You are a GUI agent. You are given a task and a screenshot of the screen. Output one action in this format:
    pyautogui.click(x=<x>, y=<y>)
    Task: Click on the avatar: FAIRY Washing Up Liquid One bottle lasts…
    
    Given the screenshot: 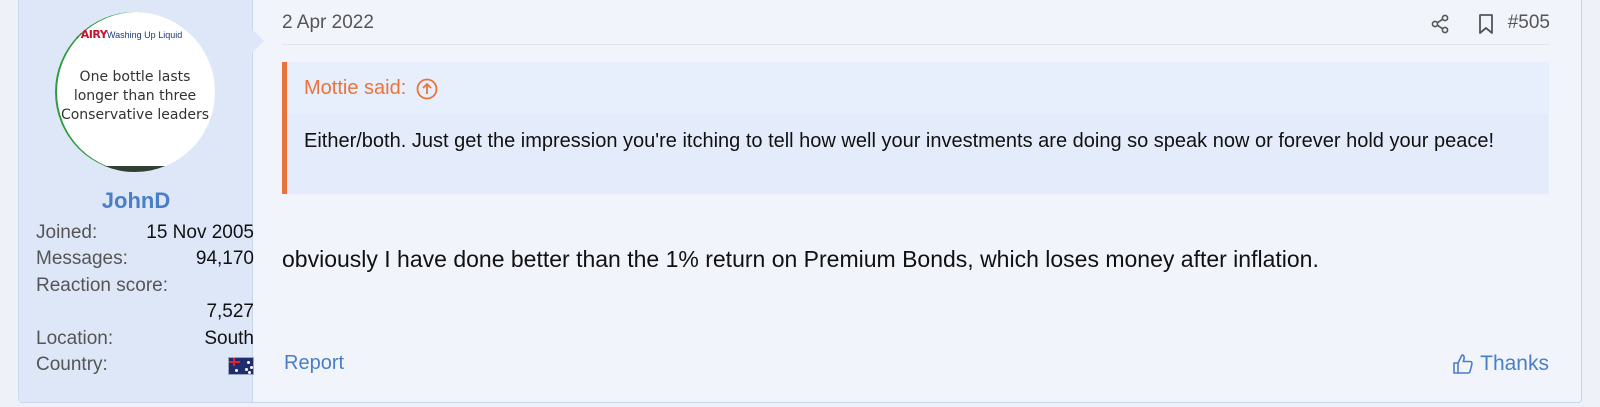 What is the action you would take?
    pyautogui.click(x=135, y=92)
    